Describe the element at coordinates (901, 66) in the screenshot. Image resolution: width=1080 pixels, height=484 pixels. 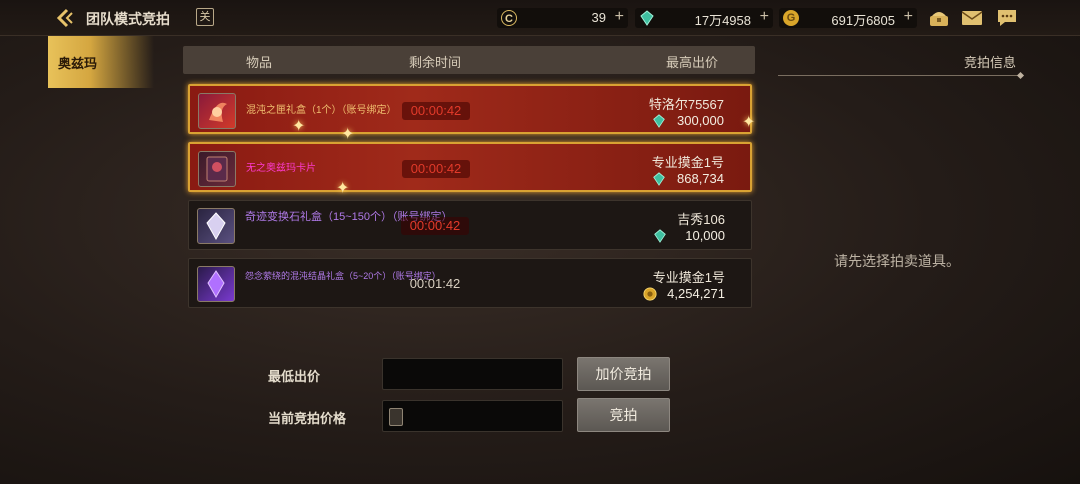
I see `auction-info-header: 竞拍信息` at that location.